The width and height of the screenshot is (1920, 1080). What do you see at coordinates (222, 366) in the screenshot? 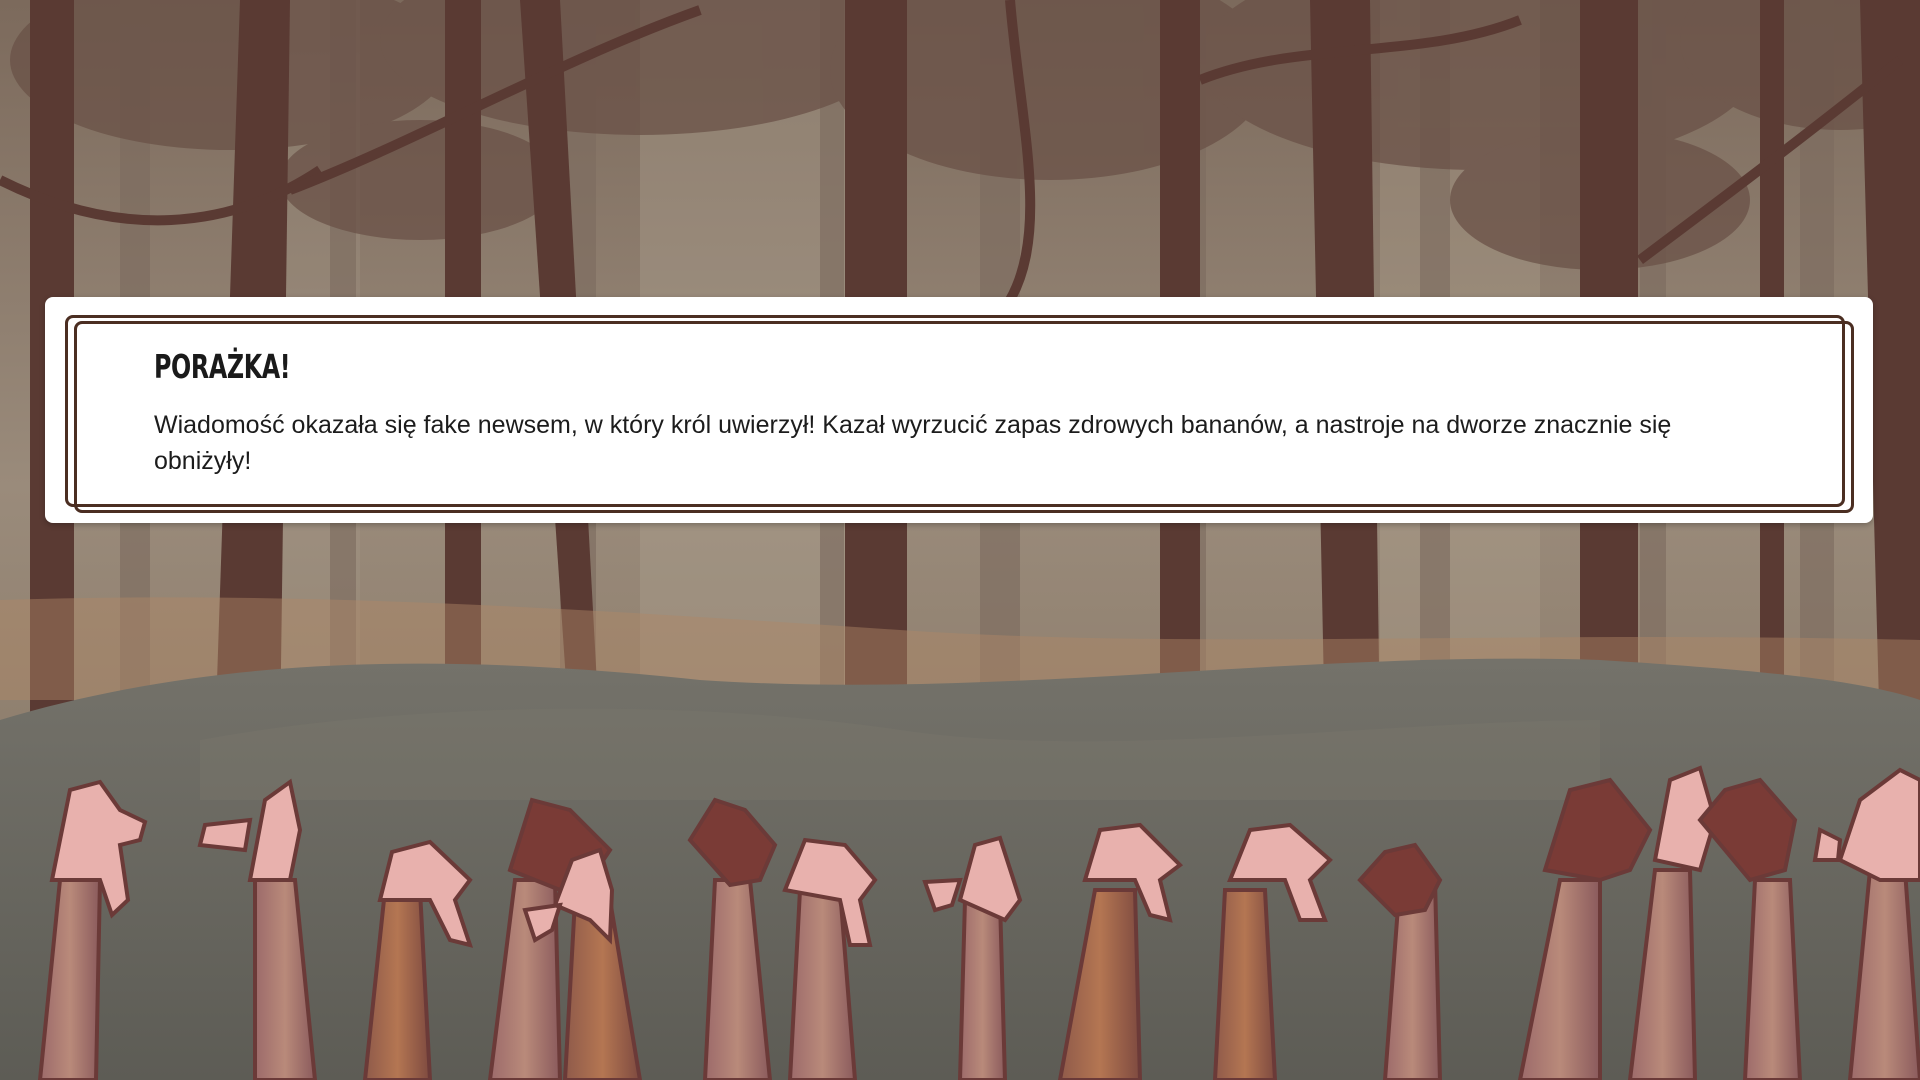
I see `dialog-title: PORAŻKA!` at bounding box center [222, 366].